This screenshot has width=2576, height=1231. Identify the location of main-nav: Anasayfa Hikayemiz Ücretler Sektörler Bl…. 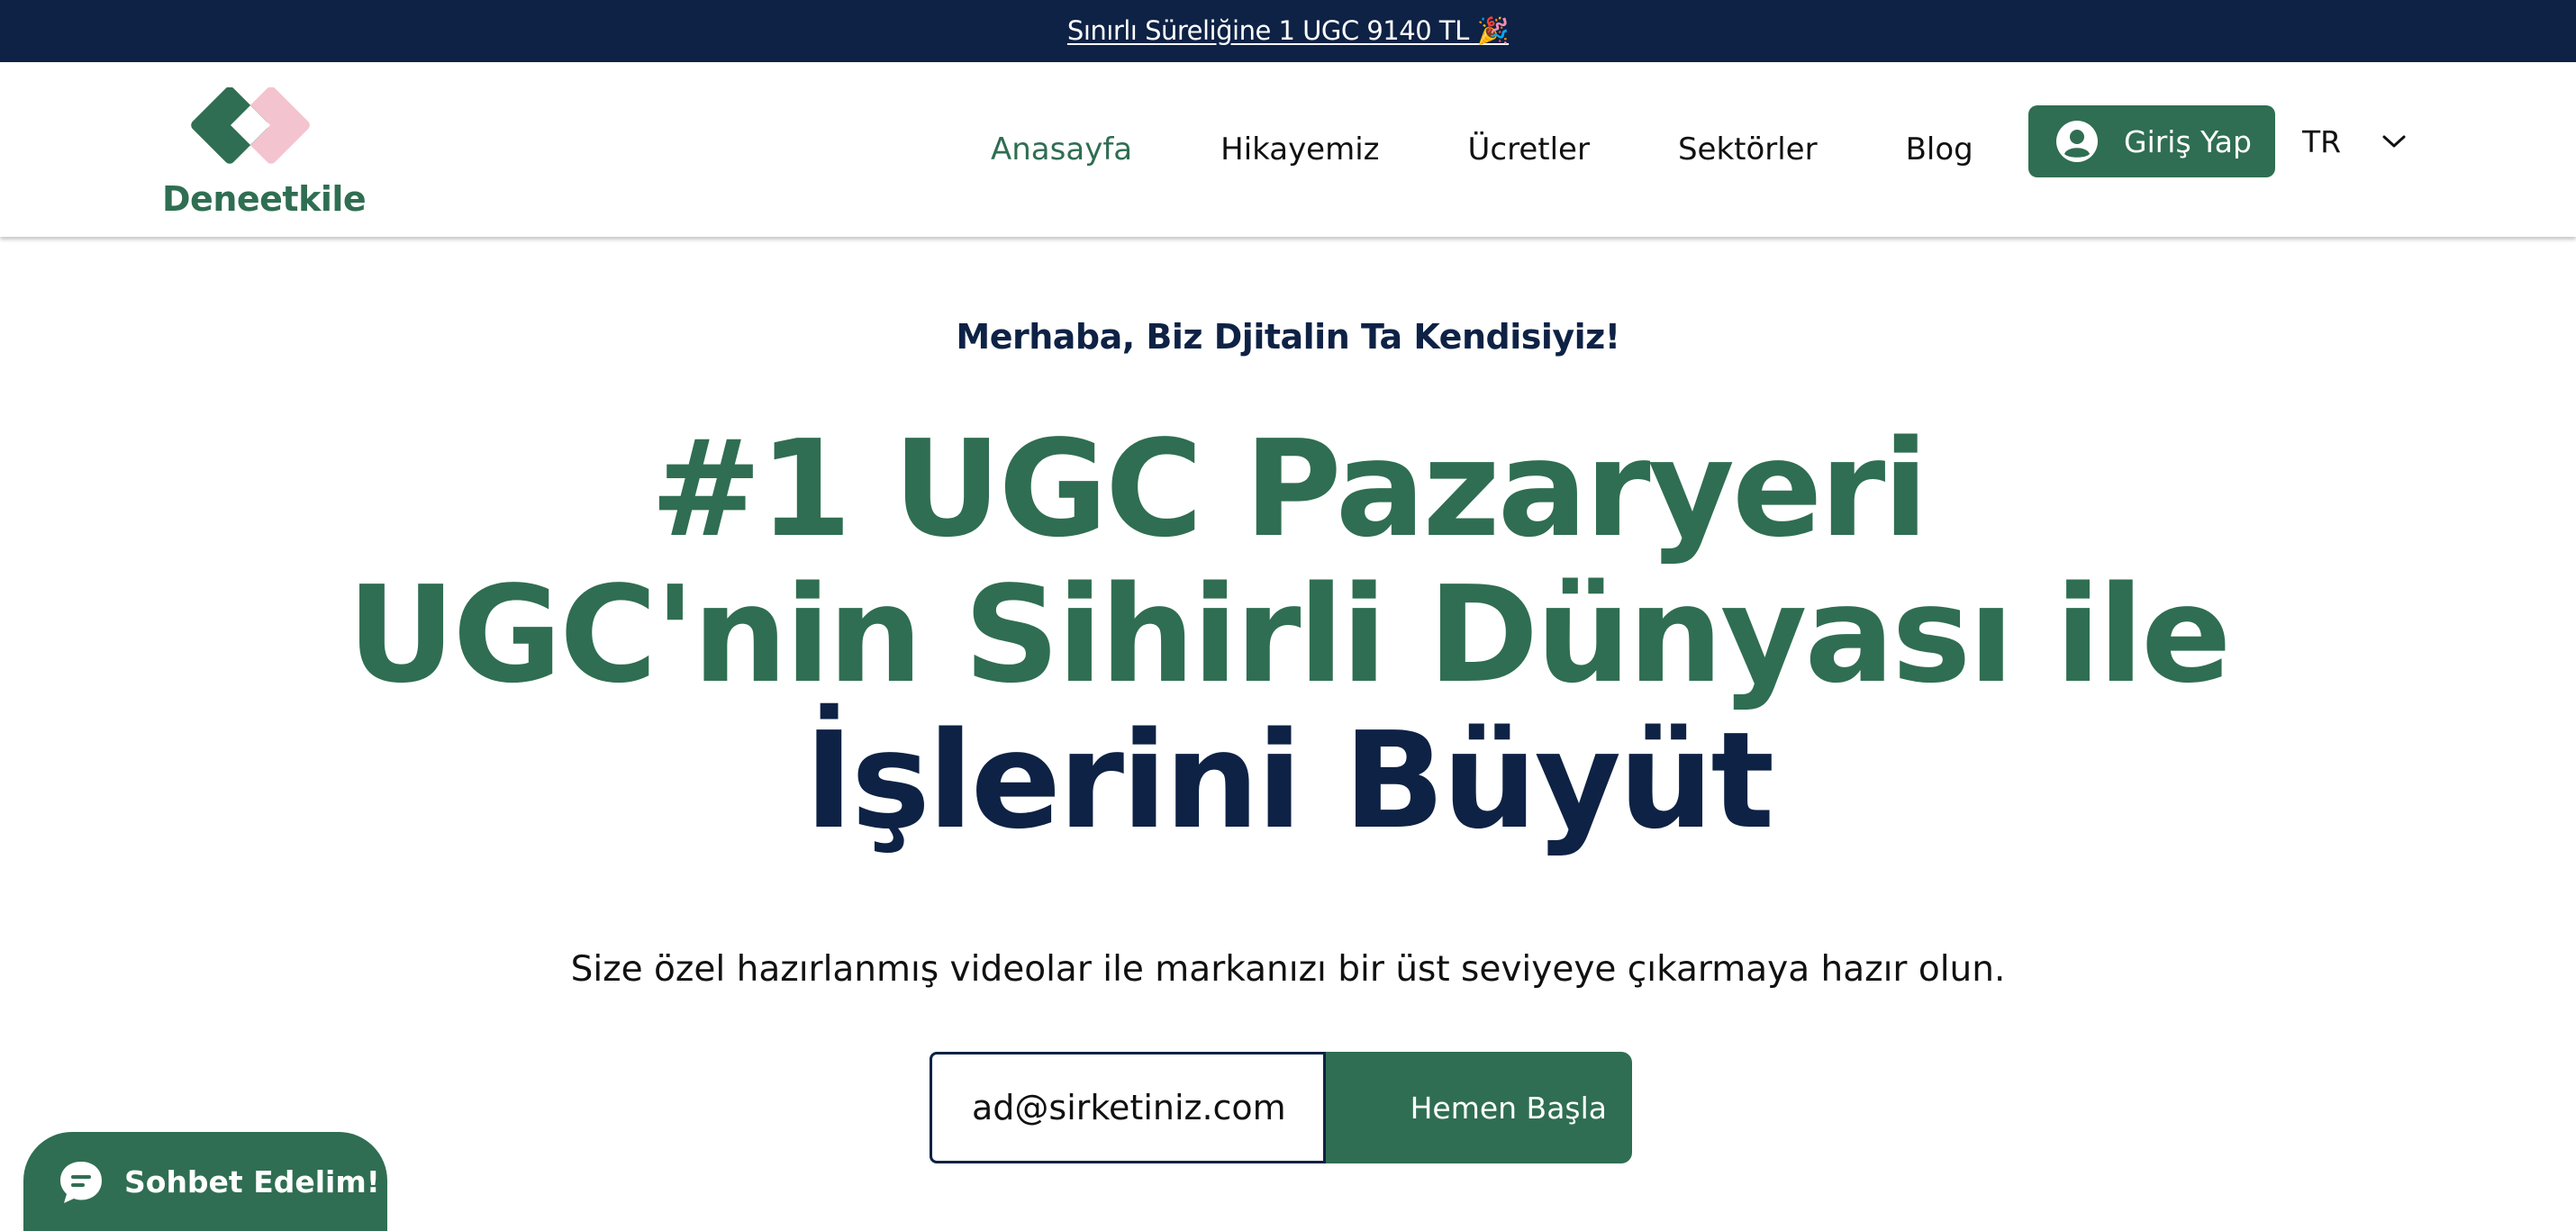
(1526, 149).